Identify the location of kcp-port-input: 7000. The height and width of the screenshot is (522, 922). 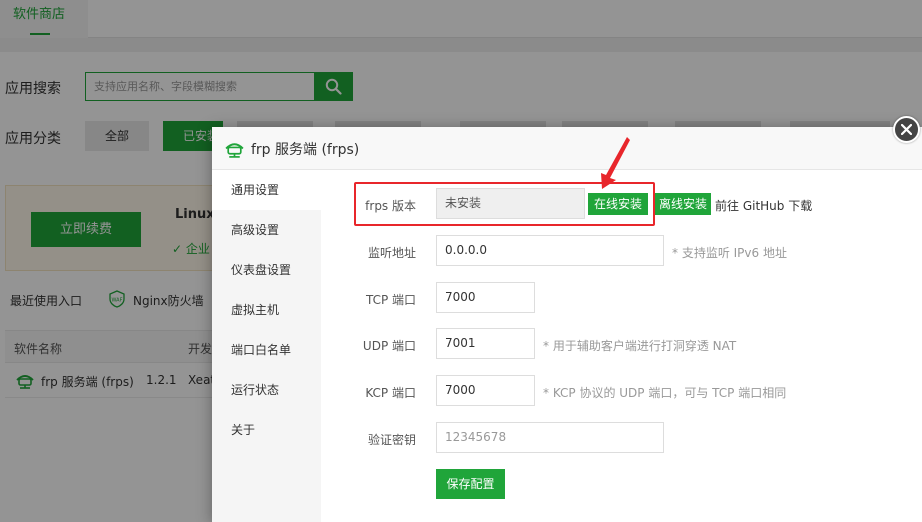
(485, 390).